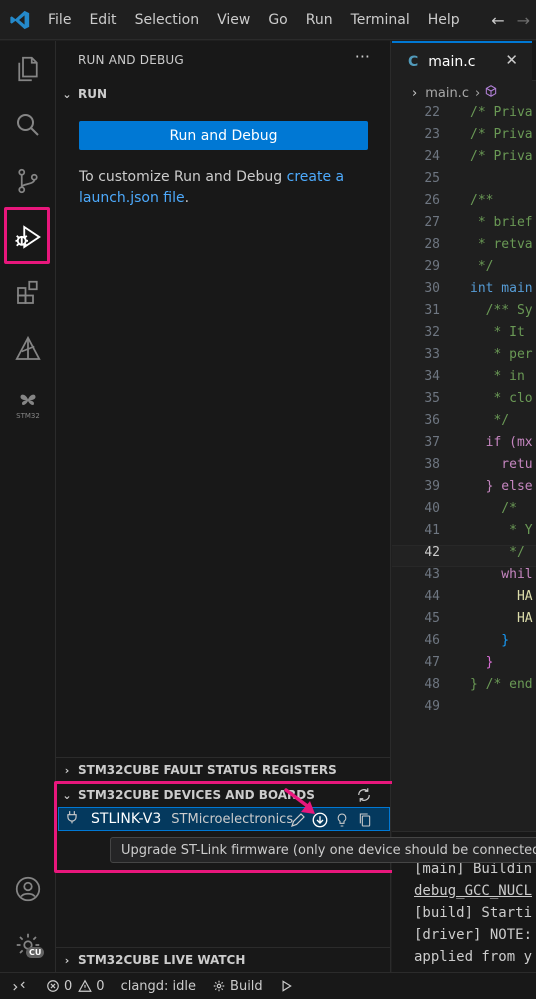 This screenshot has width=536, height=999. What do you see at coordinates (432, 156) in the screenshot?
I see `line-number: 24` at bounding box center [432, 156].